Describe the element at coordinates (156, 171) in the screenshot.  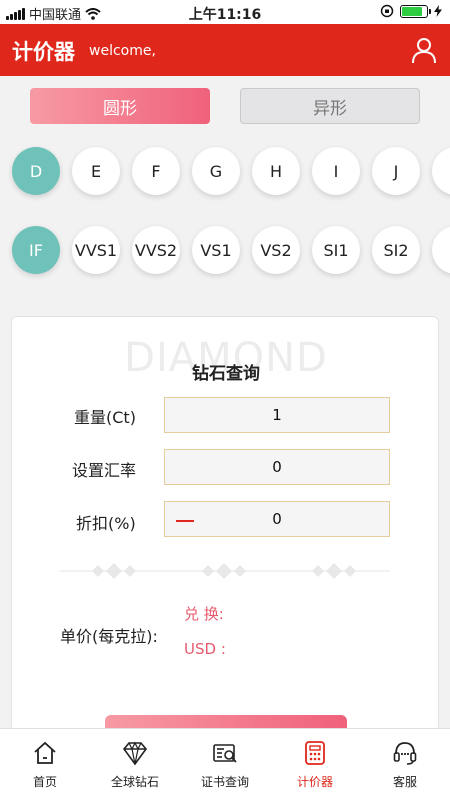
I see `color-option-f: F` at that location.